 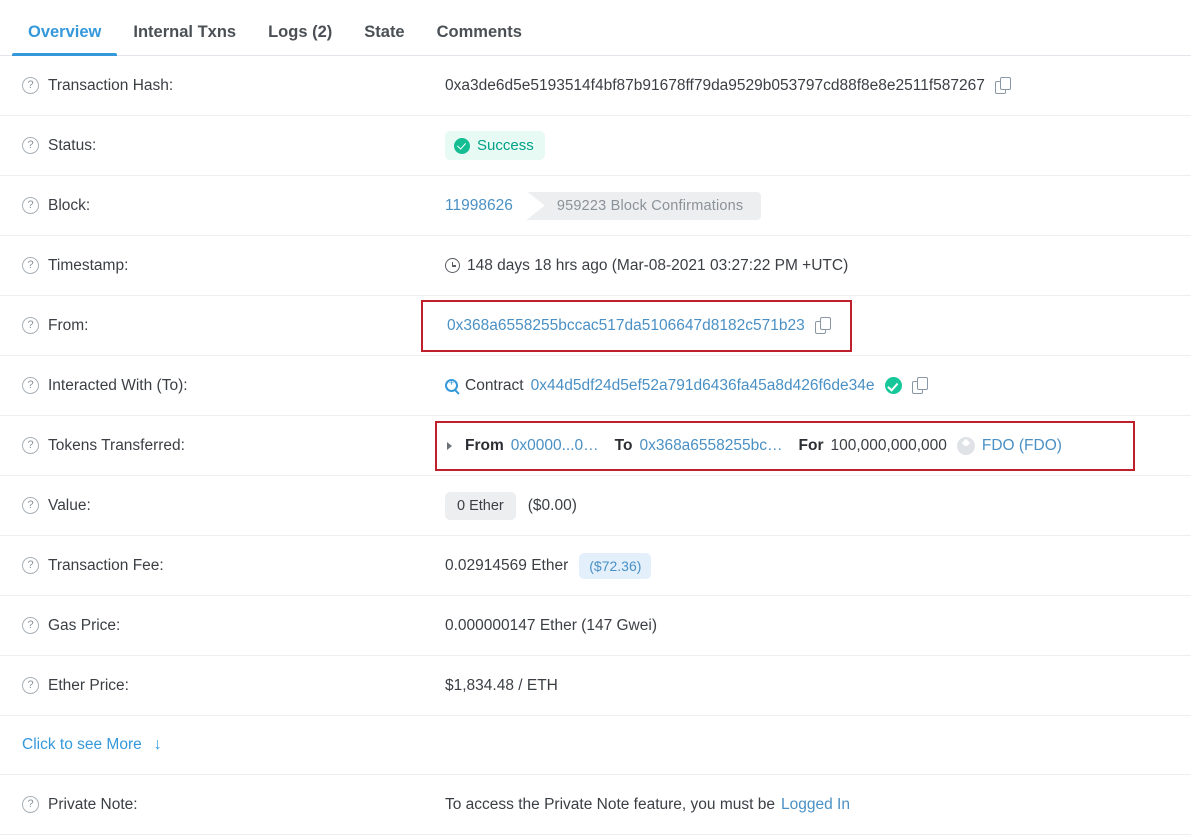 What do you see at coordinates (233, 446) in the screenshot?
I see `tokens-transferred-label-cell: ? Tokens Transferred:` at bounding box center [233, 446].